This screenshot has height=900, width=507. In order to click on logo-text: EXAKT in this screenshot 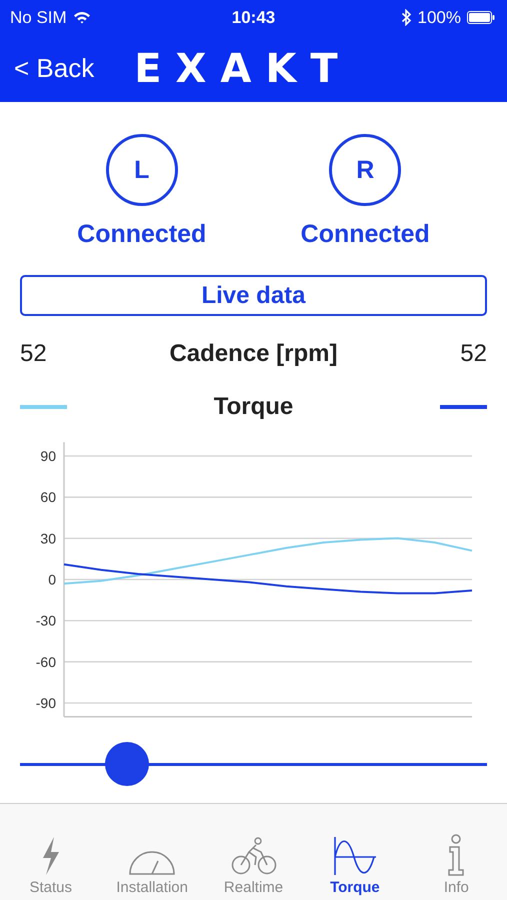, I will do `click(243, 69)`.